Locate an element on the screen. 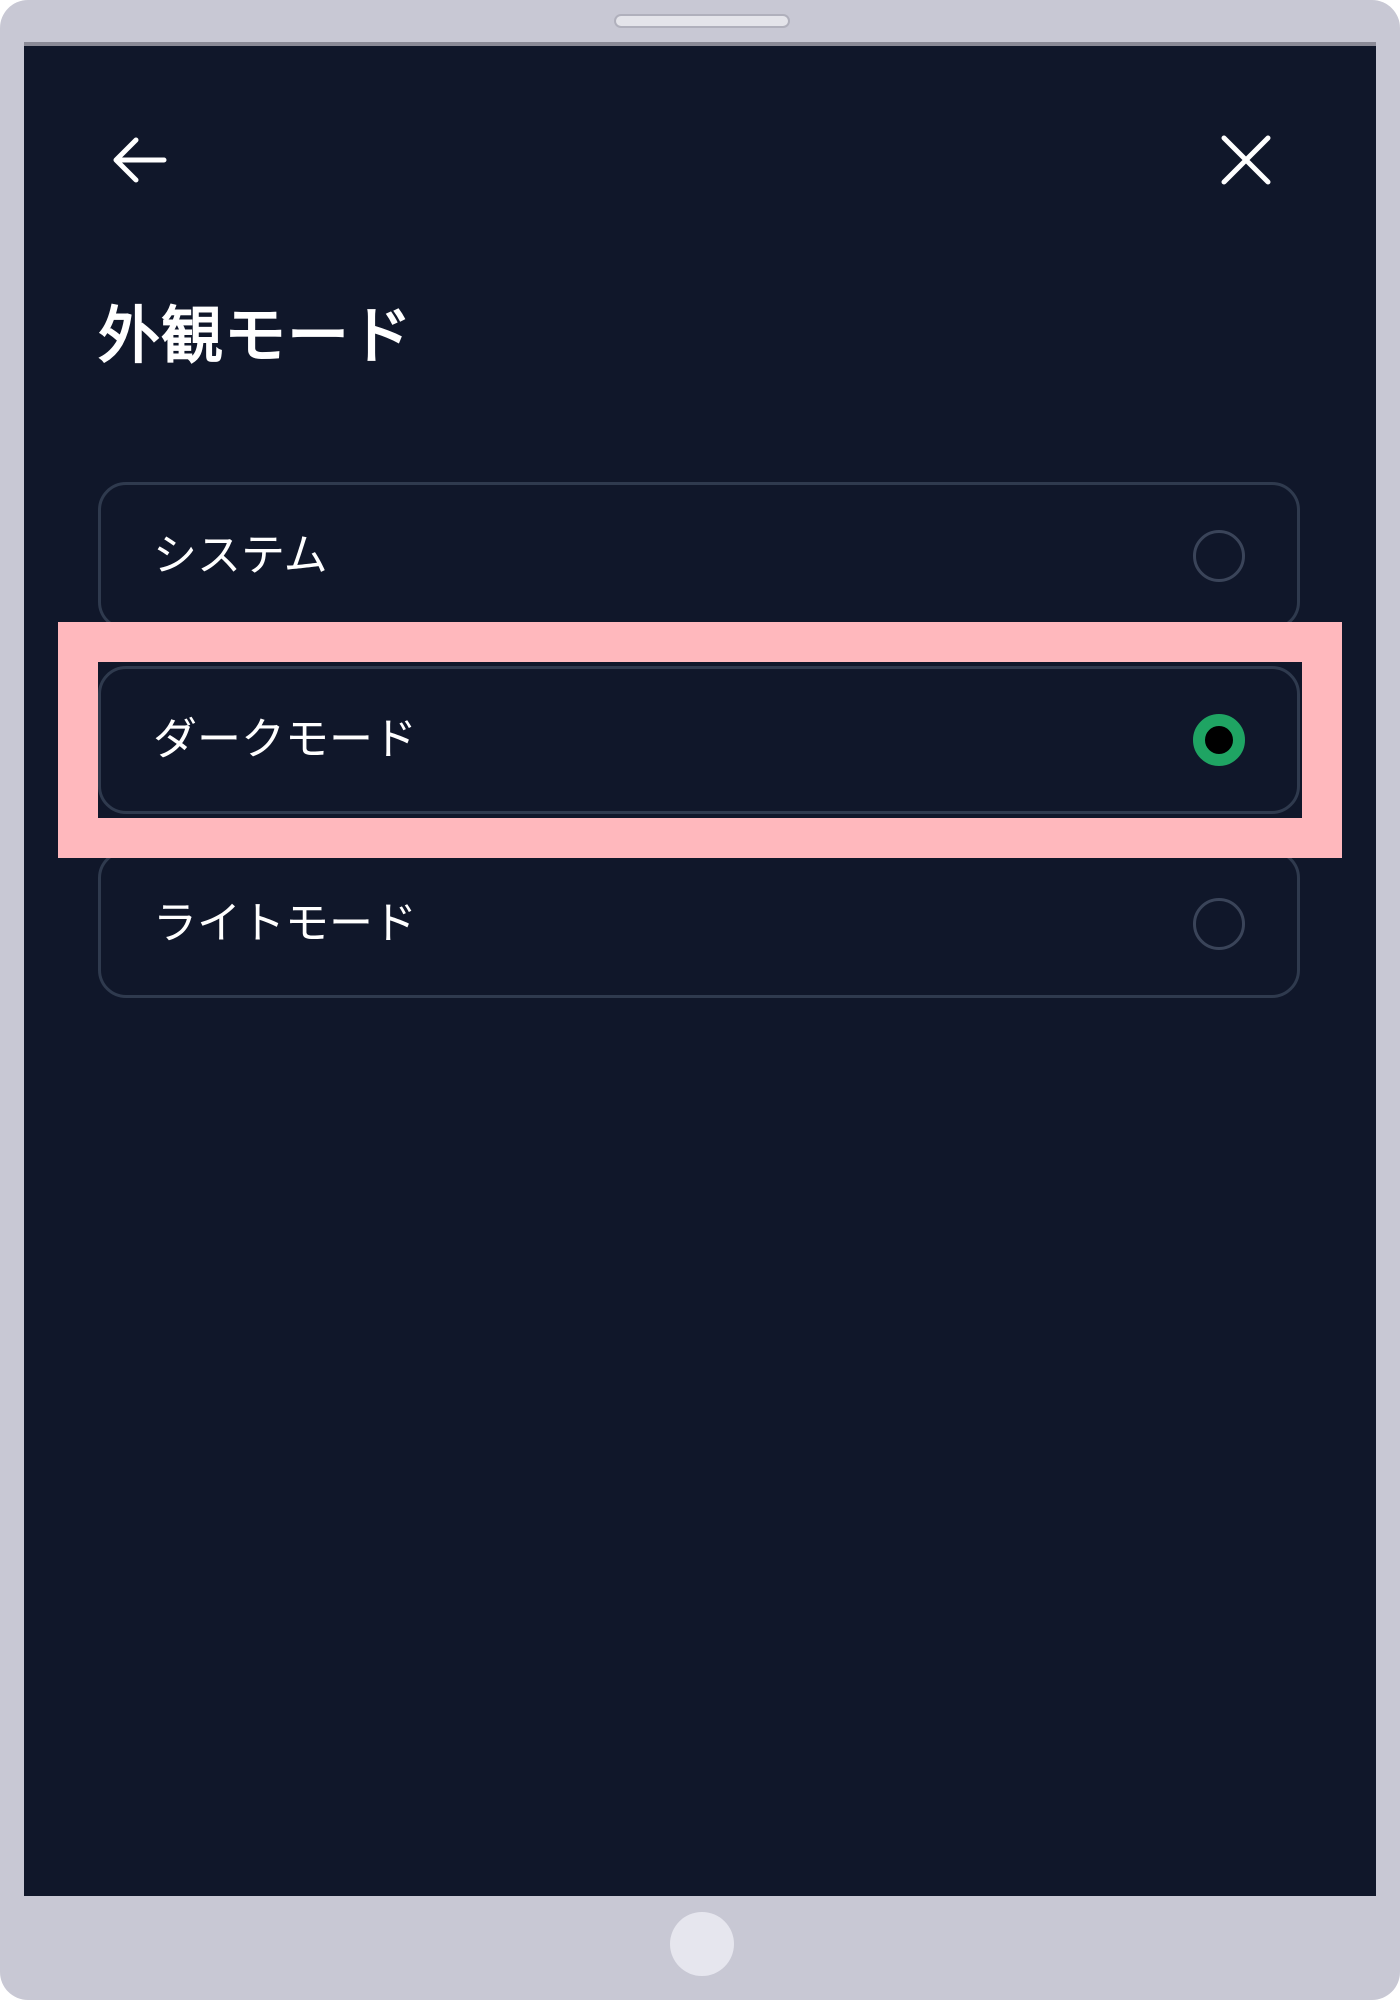 Image resolution: width=1400 pixels, height=2000 pixels. option-label: ダークモード is located at coordinates (285, 739).